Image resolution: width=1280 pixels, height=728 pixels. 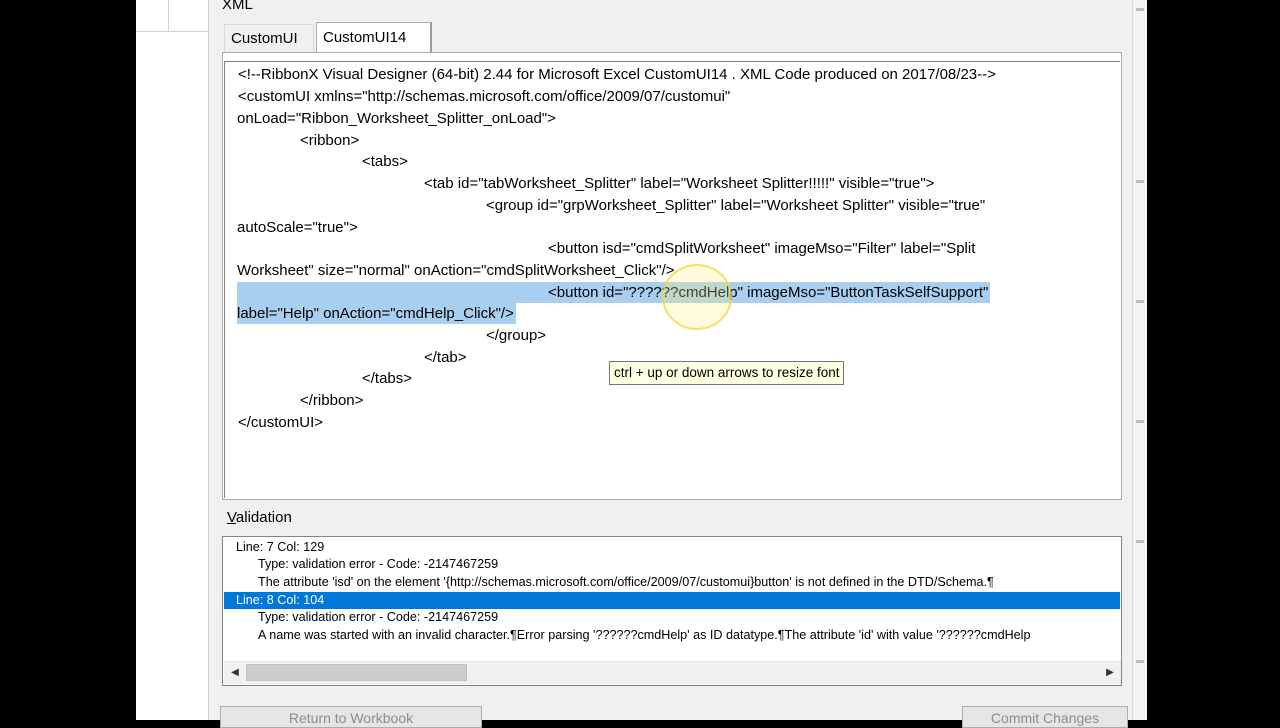 What do you see at coordinates (376, 313) in the screenshot?
I see `selected-code-line: label="Help" onAction="cmdHelp_Click"/>` at bounding box center [376, 313].